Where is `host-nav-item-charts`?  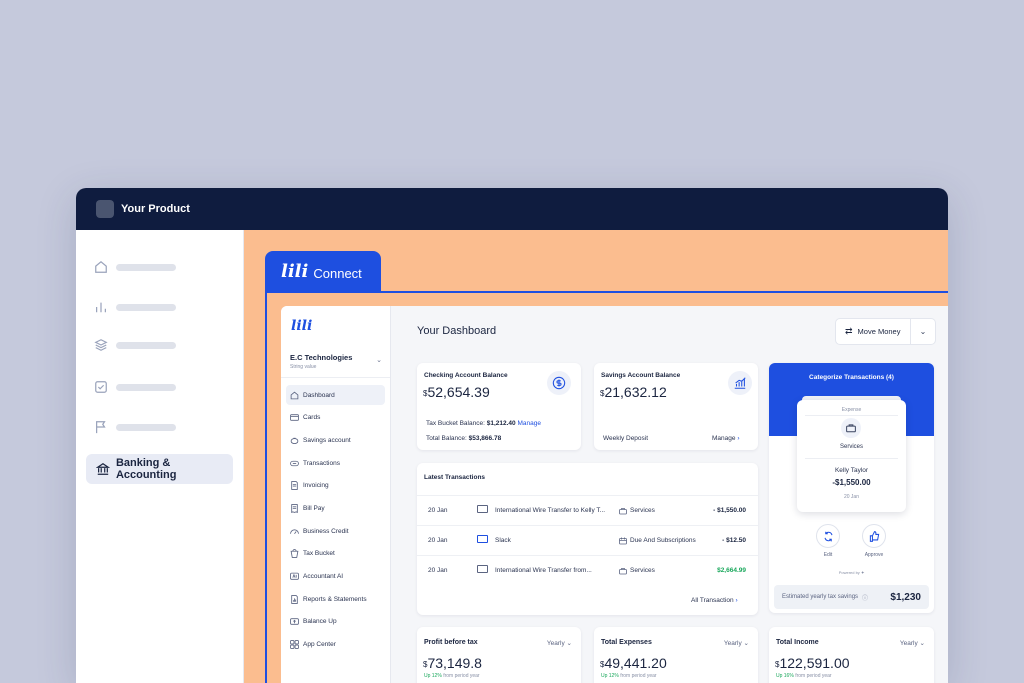
host-nav-item-charts is located at coordinates (135, 307).